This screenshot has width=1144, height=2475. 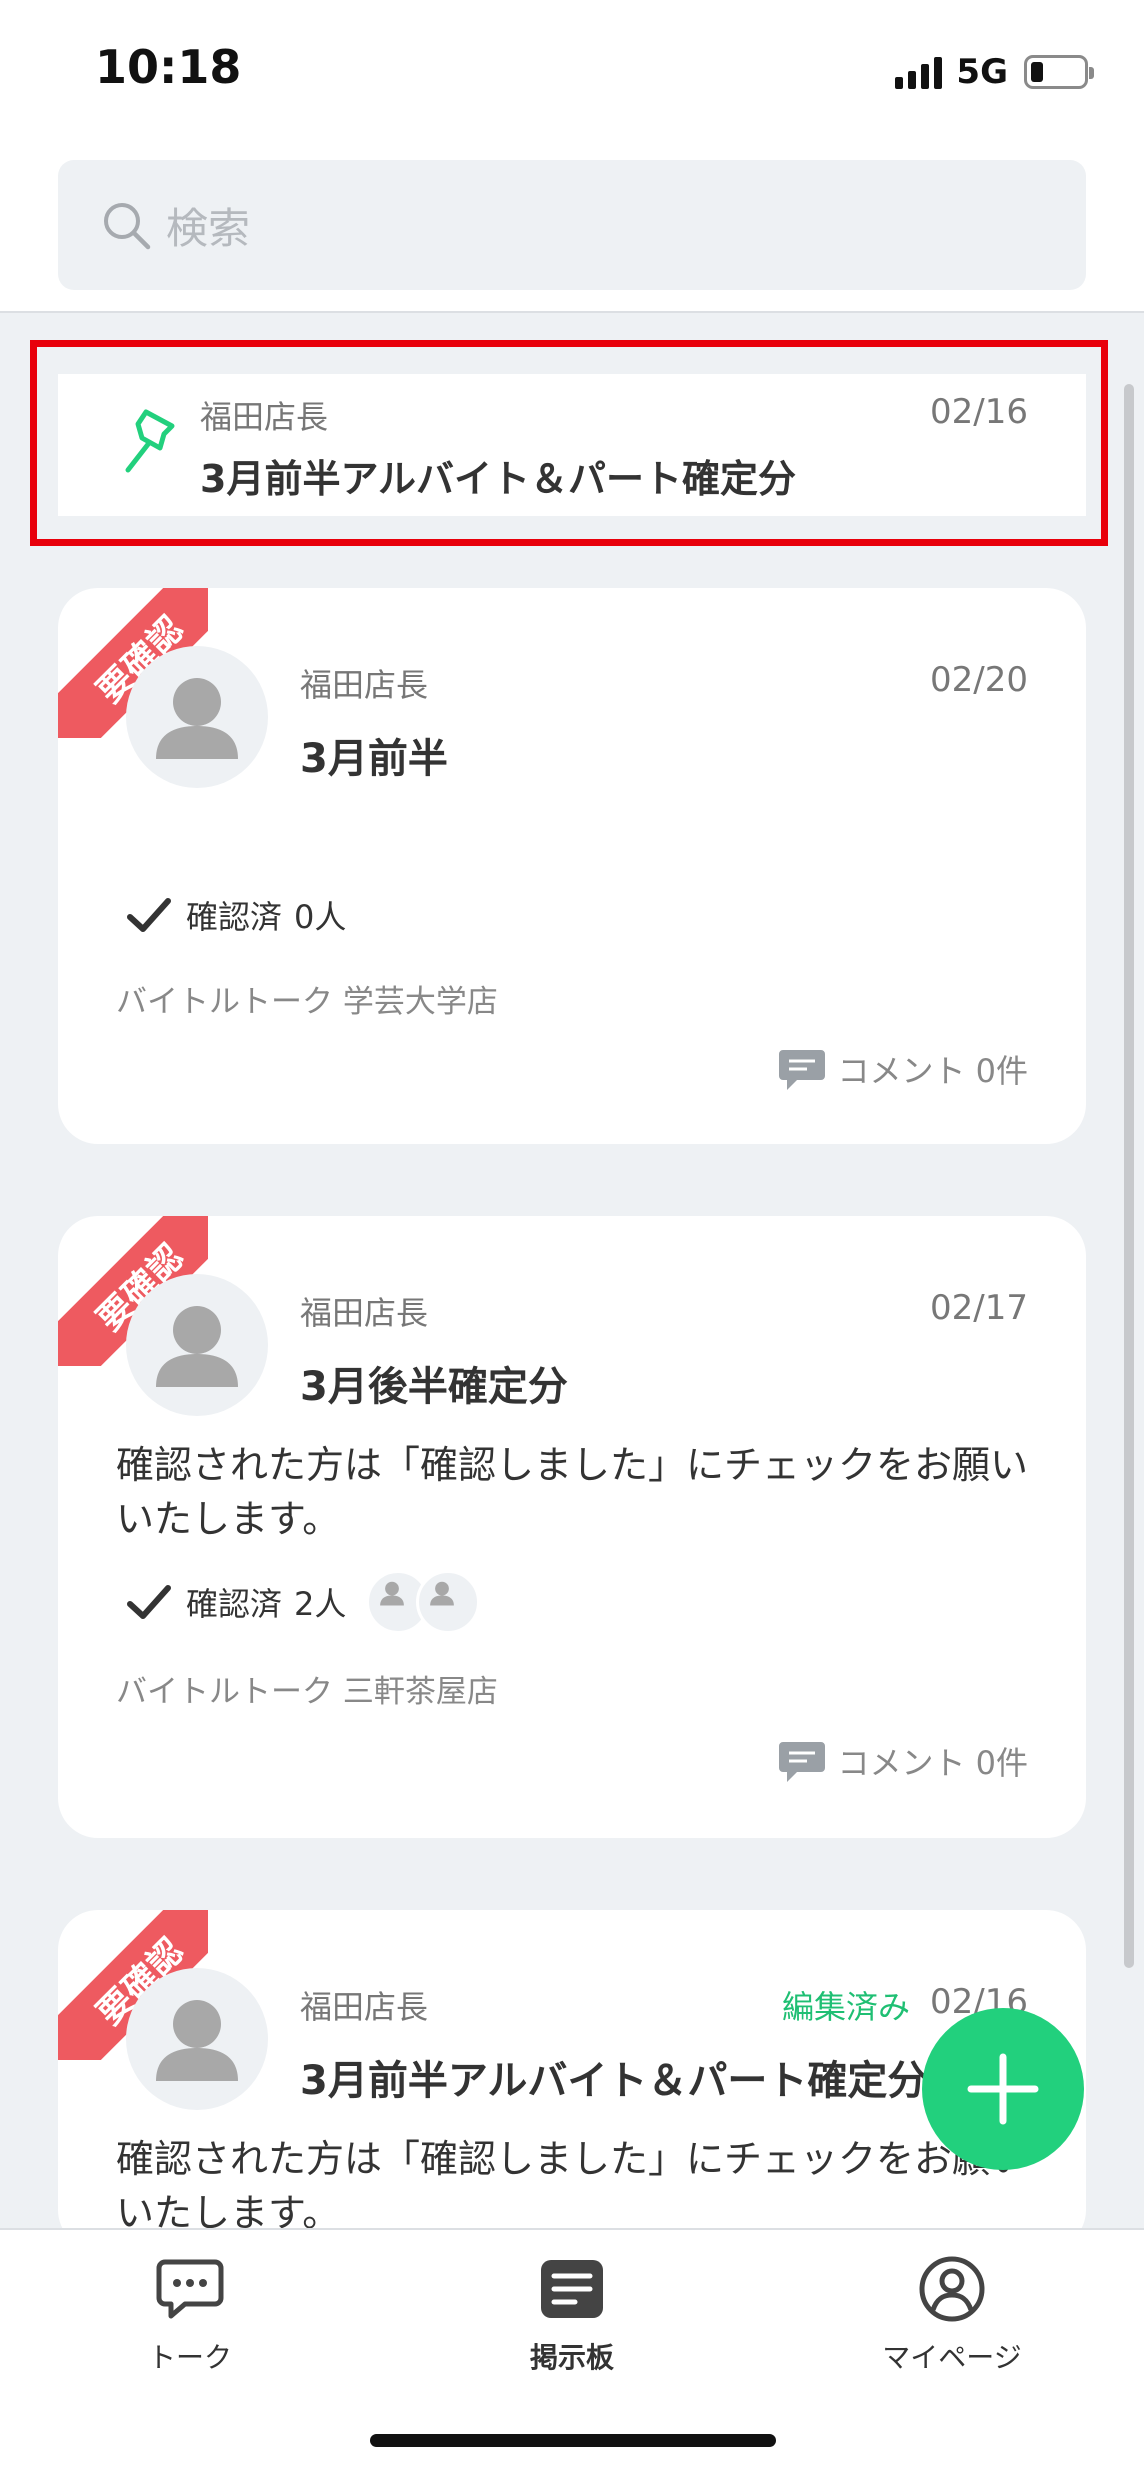 What do you see at coordinates (1059, 72) in the screenshot?
I see `battery-icon` at bounding box center [1059, 72].